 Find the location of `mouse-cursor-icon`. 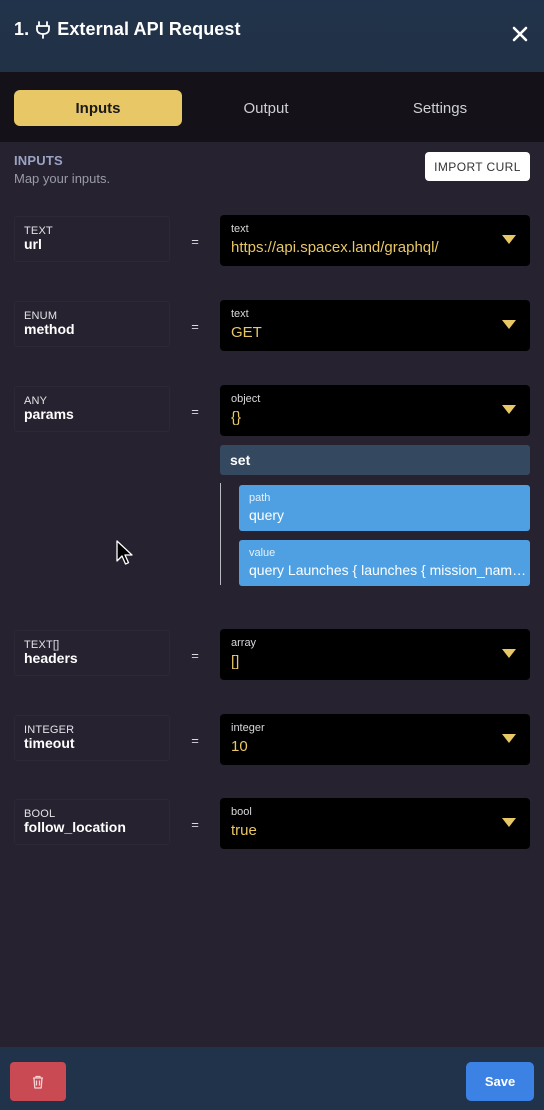

mouse-cursor-icon is located at coordinates (124, 552).